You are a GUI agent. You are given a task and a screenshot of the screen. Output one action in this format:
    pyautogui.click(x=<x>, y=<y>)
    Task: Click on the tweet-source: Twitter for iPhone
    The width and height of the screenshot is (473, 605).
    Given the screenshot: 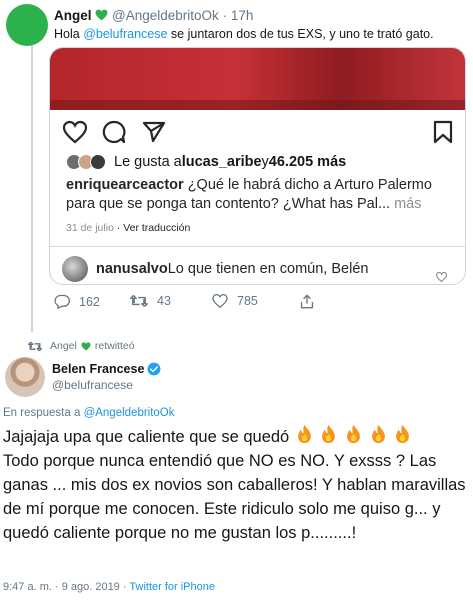 What is the action you would take?
    pyautogui.click(x=172, y=587)
    